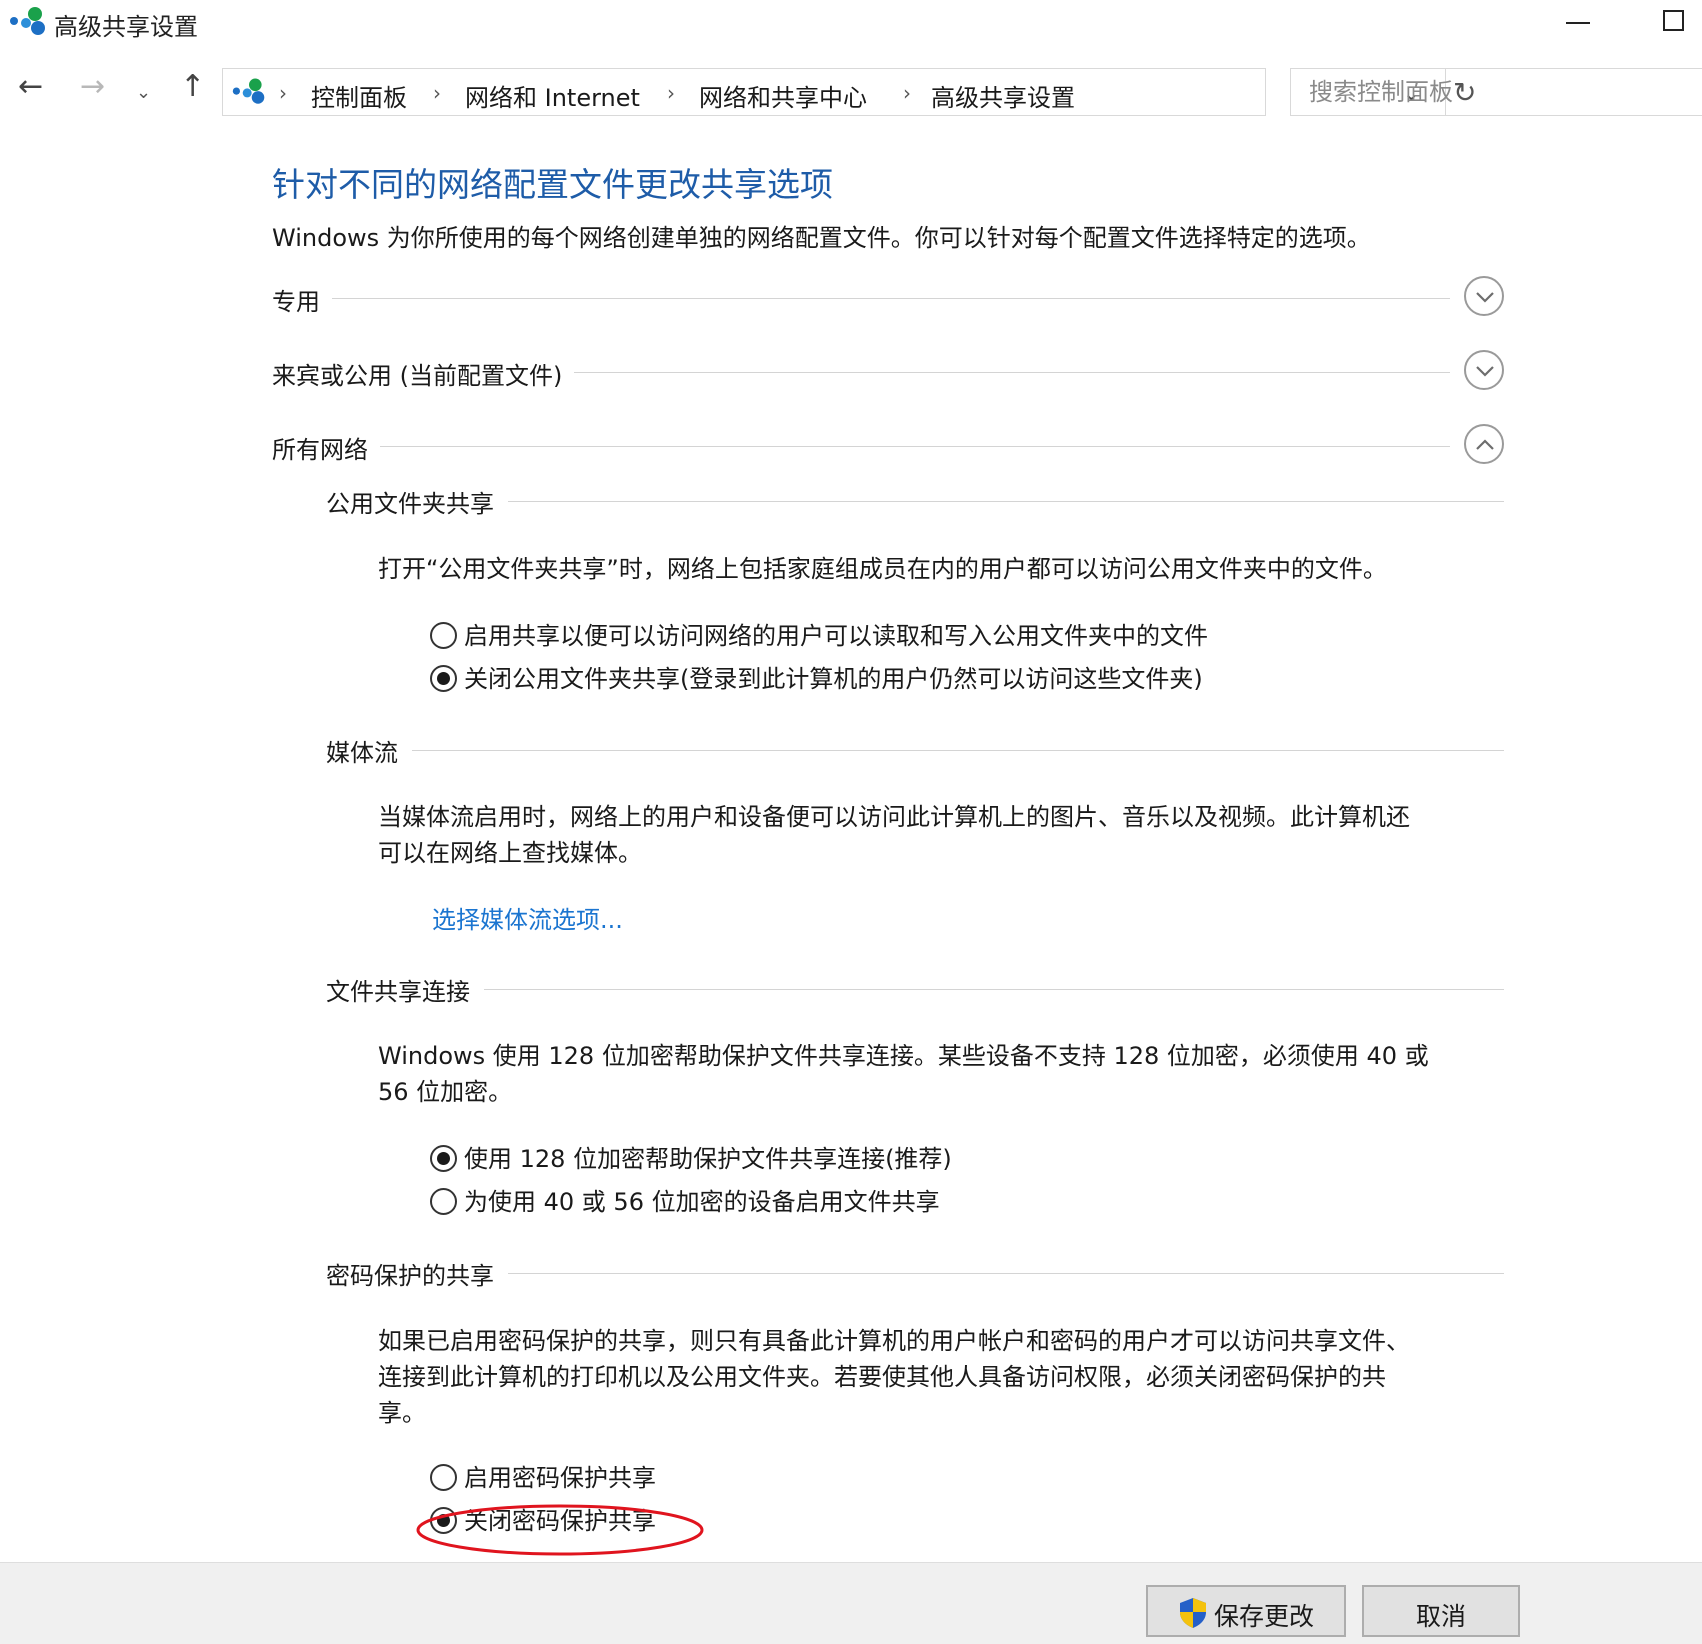  I want to click on profile-private-header: 专用, so click(888, 299).